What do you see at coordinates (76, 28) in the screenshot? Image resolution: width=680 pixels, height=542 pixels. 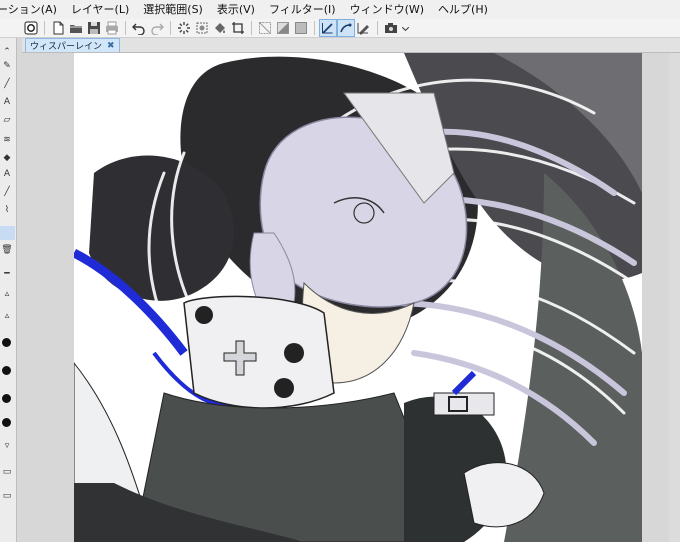 I see `open-folder-icon` at bounding box center [76, 28].